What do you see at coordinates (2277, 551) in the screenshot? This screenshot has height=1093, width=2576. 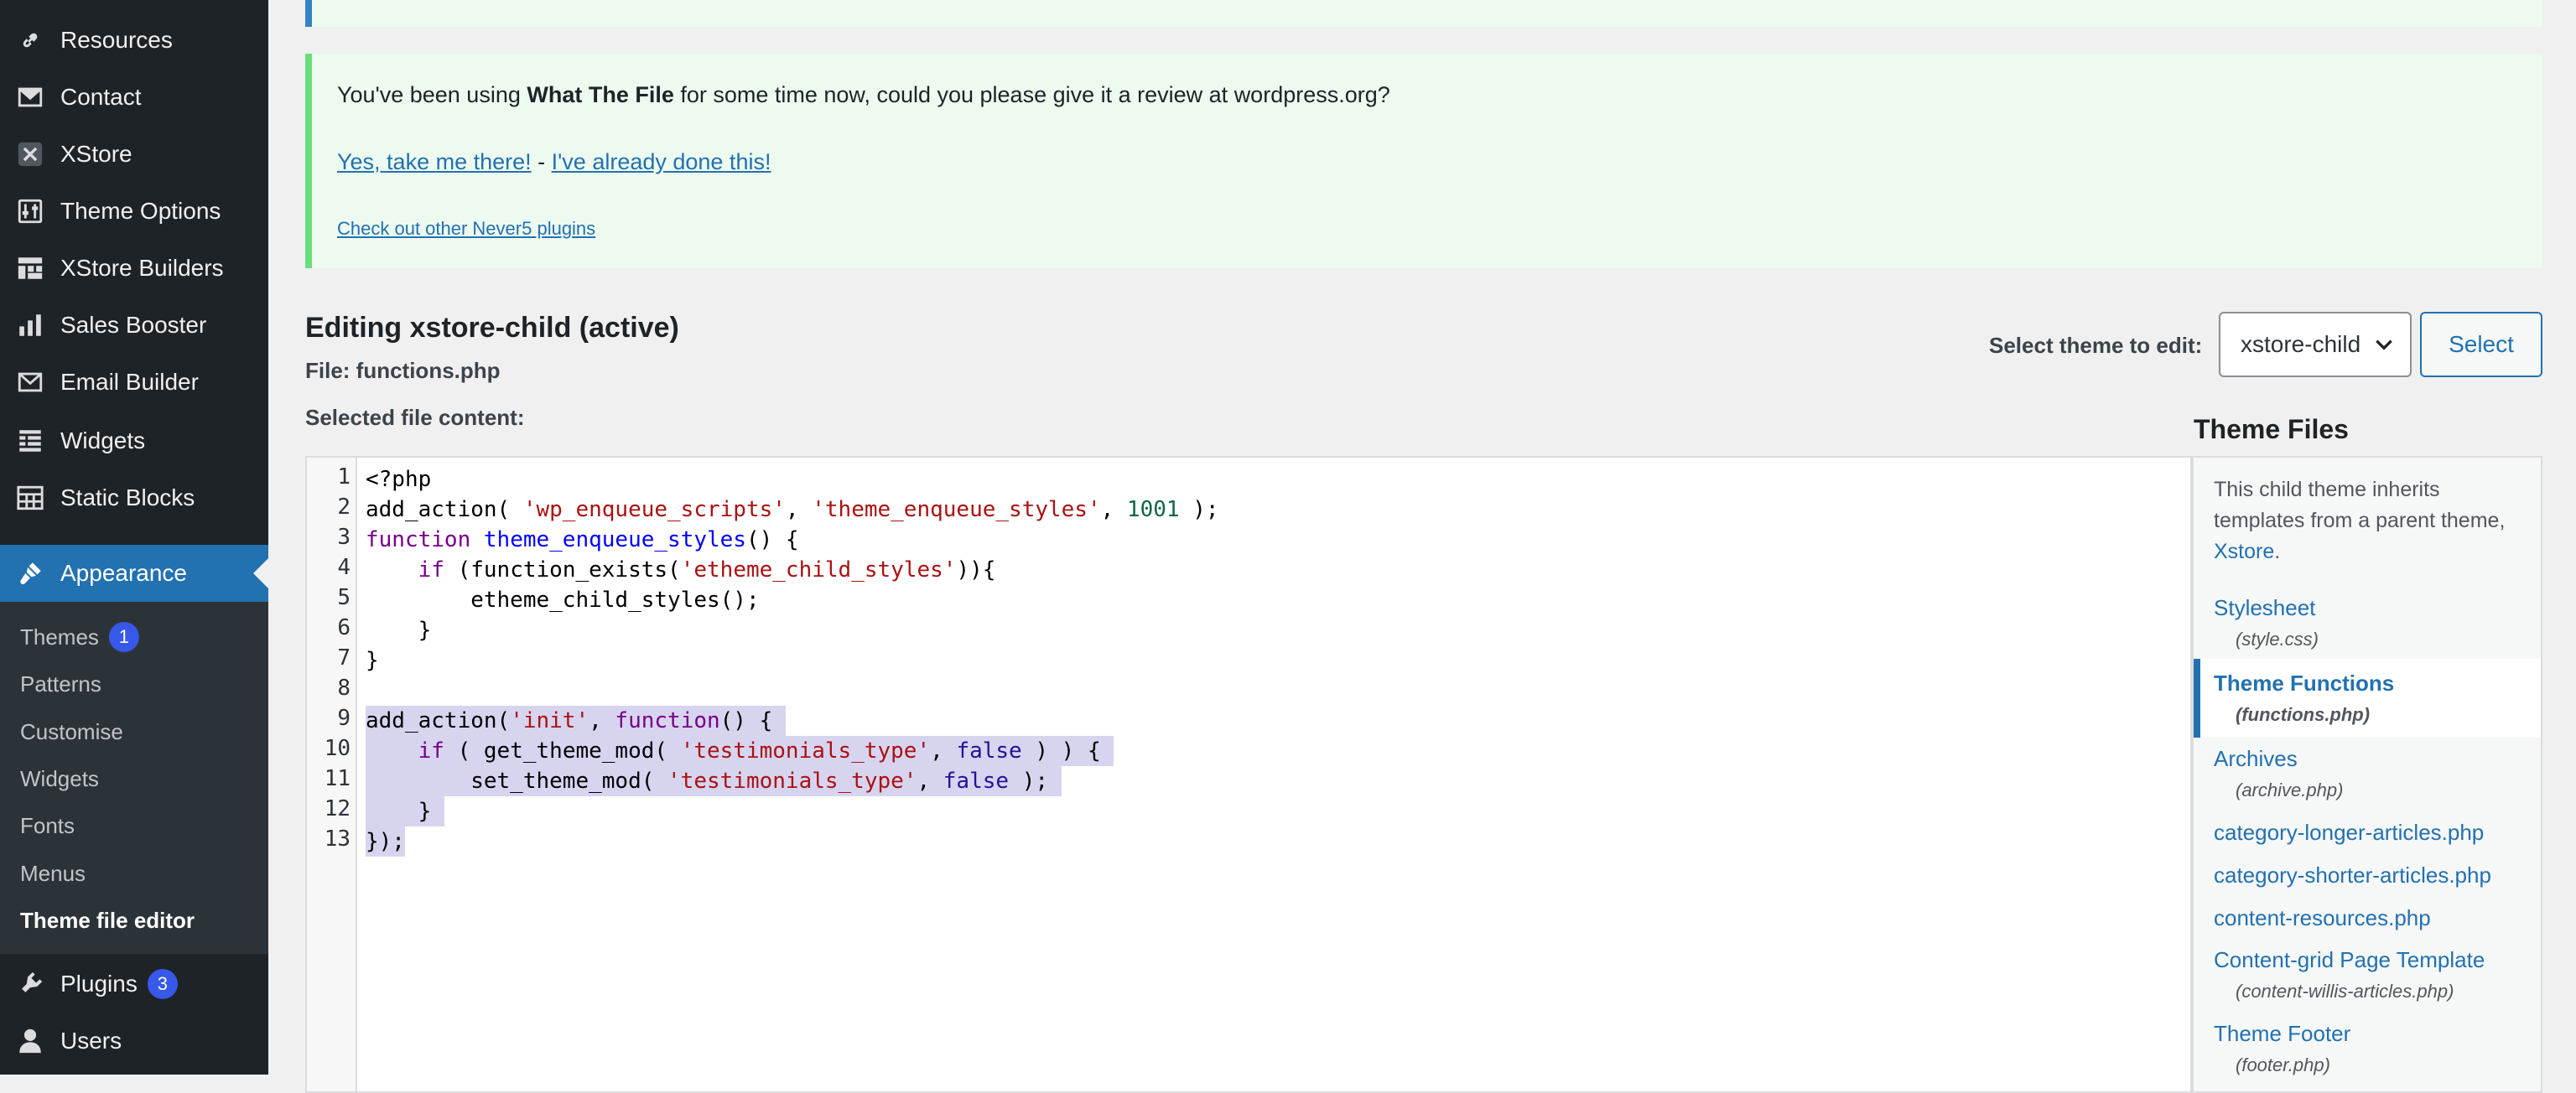 I see `description-end: .` at bounding box center [2277, 551].